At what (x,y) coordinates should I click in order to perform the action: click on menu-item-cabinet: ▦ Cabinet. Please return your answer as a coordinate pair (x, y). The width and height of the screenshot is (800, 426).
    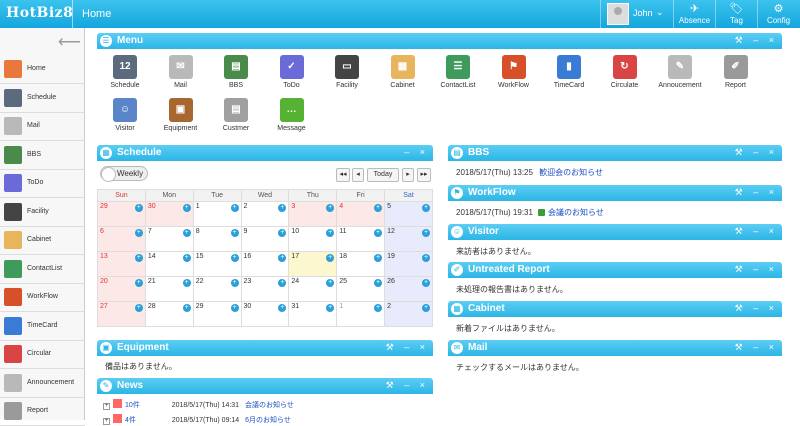
    Looking at the image, I should click on (403, 72).